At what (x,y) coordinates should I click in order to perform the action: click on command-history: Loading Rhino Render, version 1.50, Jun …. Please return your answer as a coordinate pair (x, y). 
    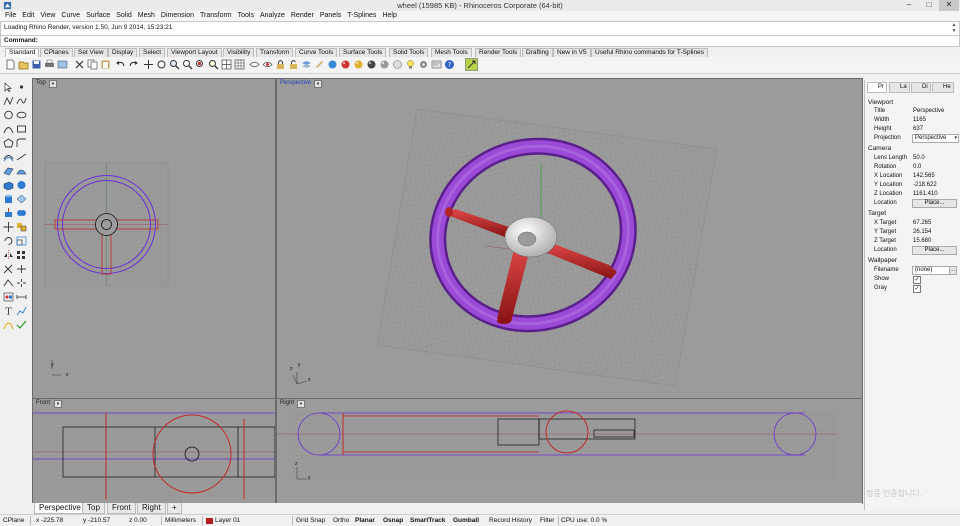
    Looking at the image, I should click on (480, 28).